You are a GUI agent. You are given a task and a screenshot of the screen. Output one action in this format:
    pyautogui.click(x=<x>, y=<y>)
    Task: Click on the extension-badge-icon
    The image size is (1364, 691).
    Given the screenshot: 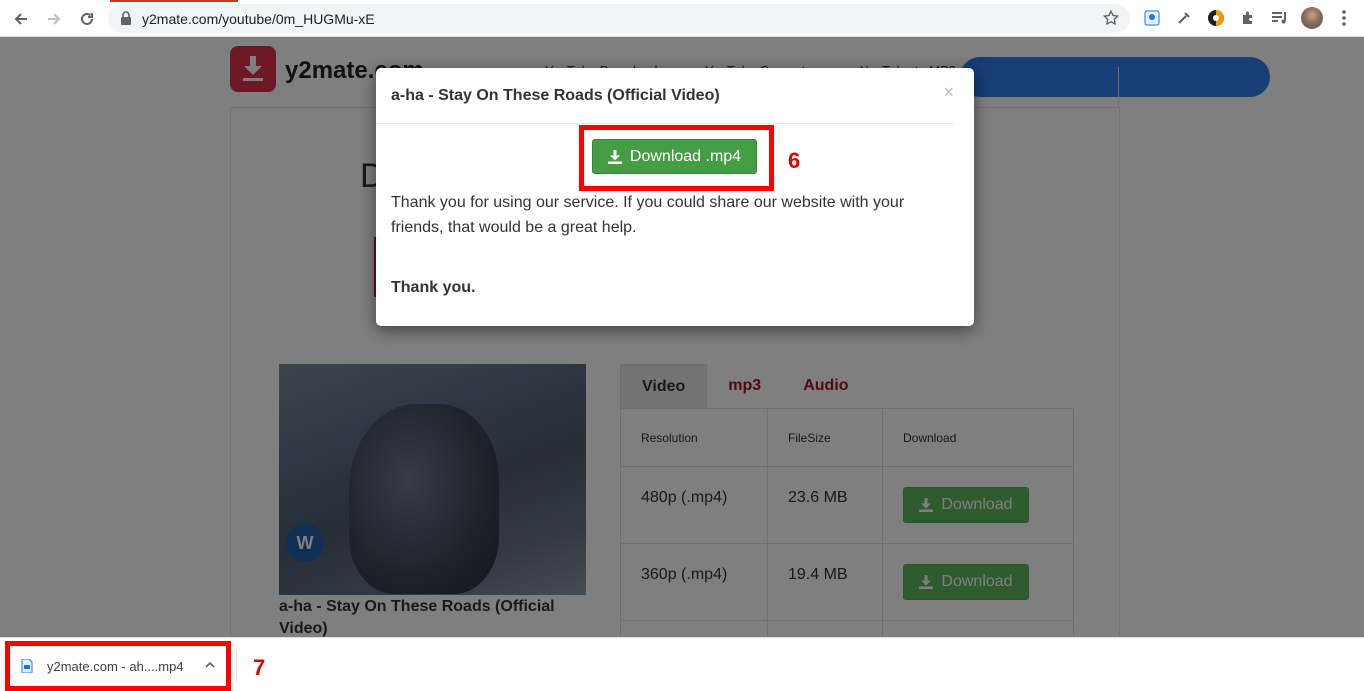 What is the action you would take?
    pyautogui.click(x=1152, y=18)
    